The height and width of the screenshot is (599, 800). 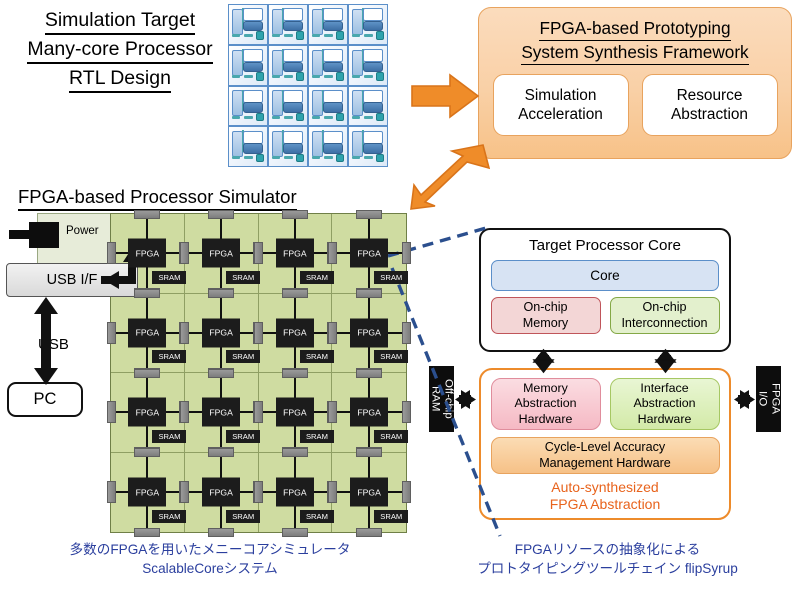 I want to click on offchip-ram-block: Off-chip RAM, so click(x=441, y=399).